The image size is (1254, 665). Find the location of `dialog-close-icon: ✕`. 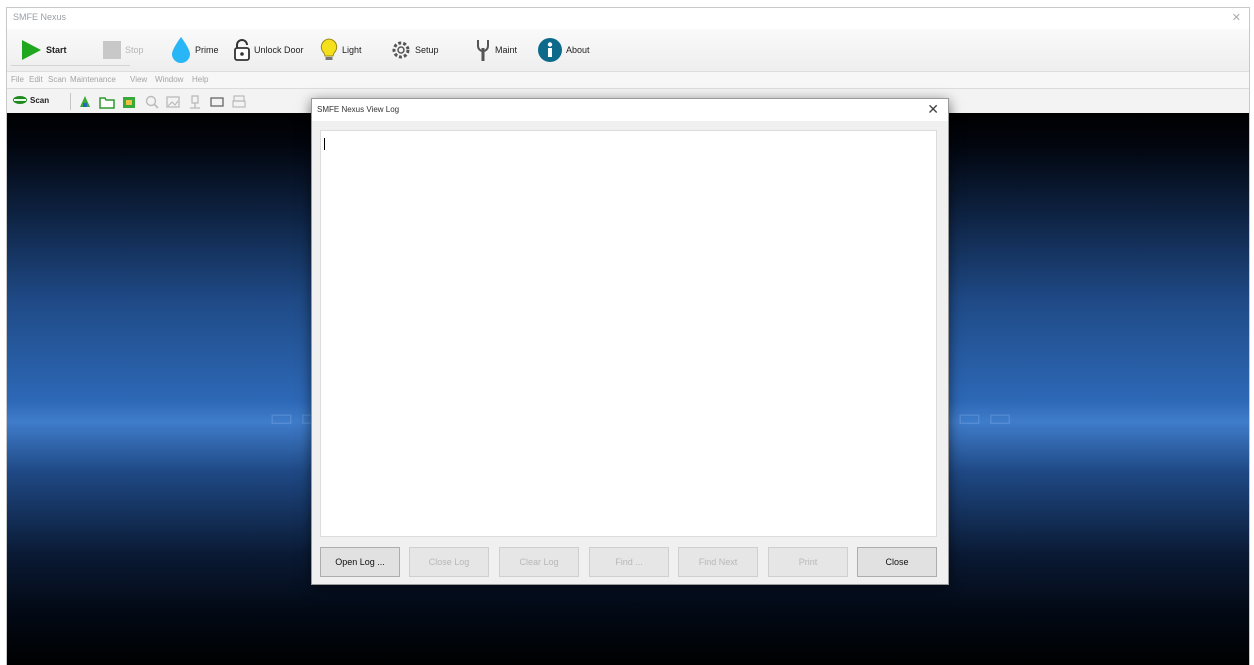

dialog-close-icon: ✕ is located at coordinates (933, 109).